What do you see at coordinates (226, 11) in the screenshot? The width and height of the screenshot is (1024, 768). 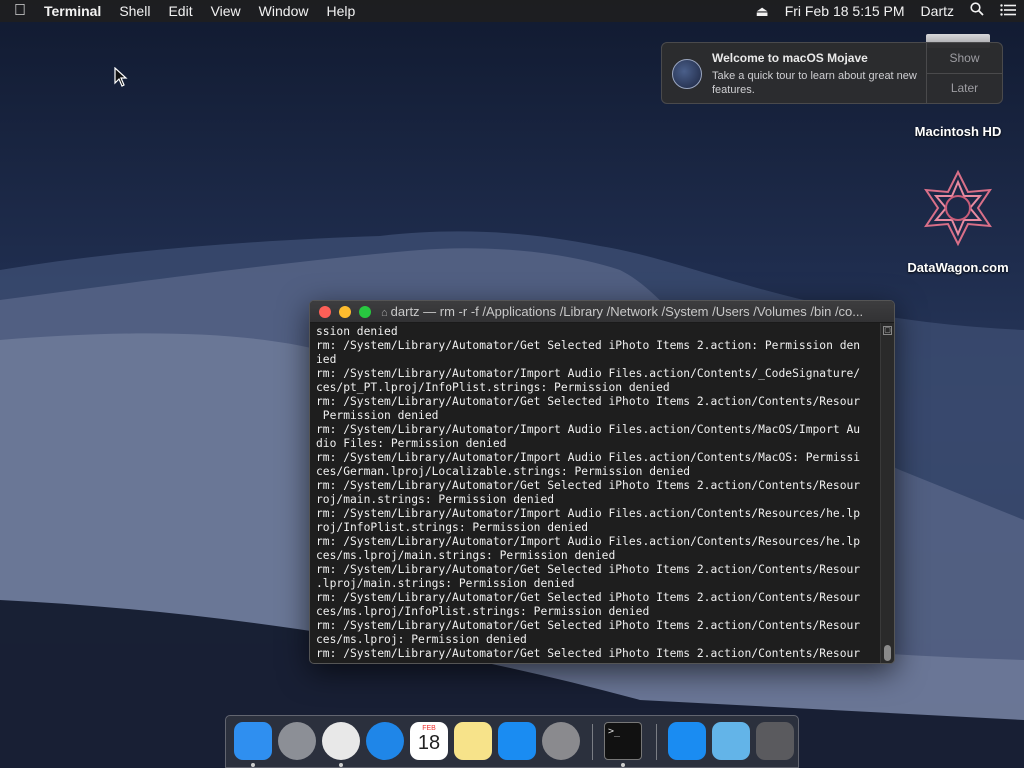 I see `menu-view: View` at bounding box center [226, 11].